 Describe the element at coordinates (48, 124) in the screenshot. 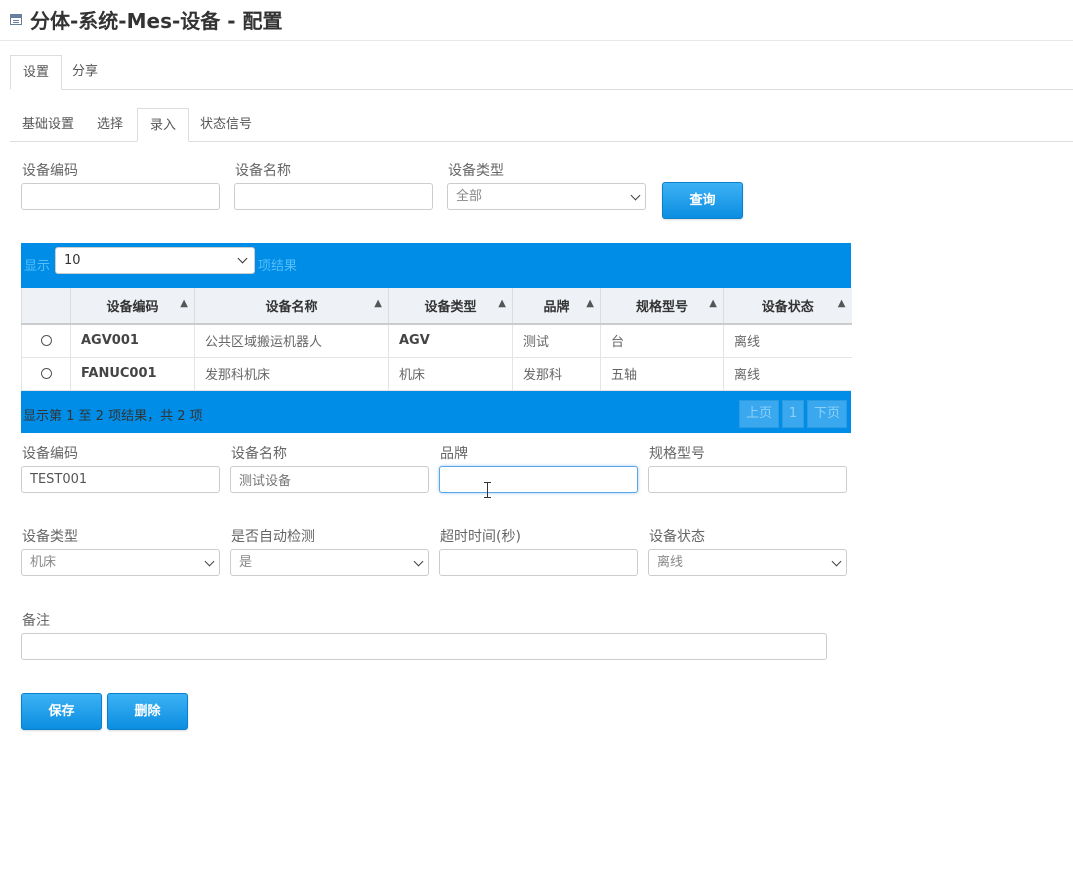

I see `tab-basic-settings: 基础设置` at that location.